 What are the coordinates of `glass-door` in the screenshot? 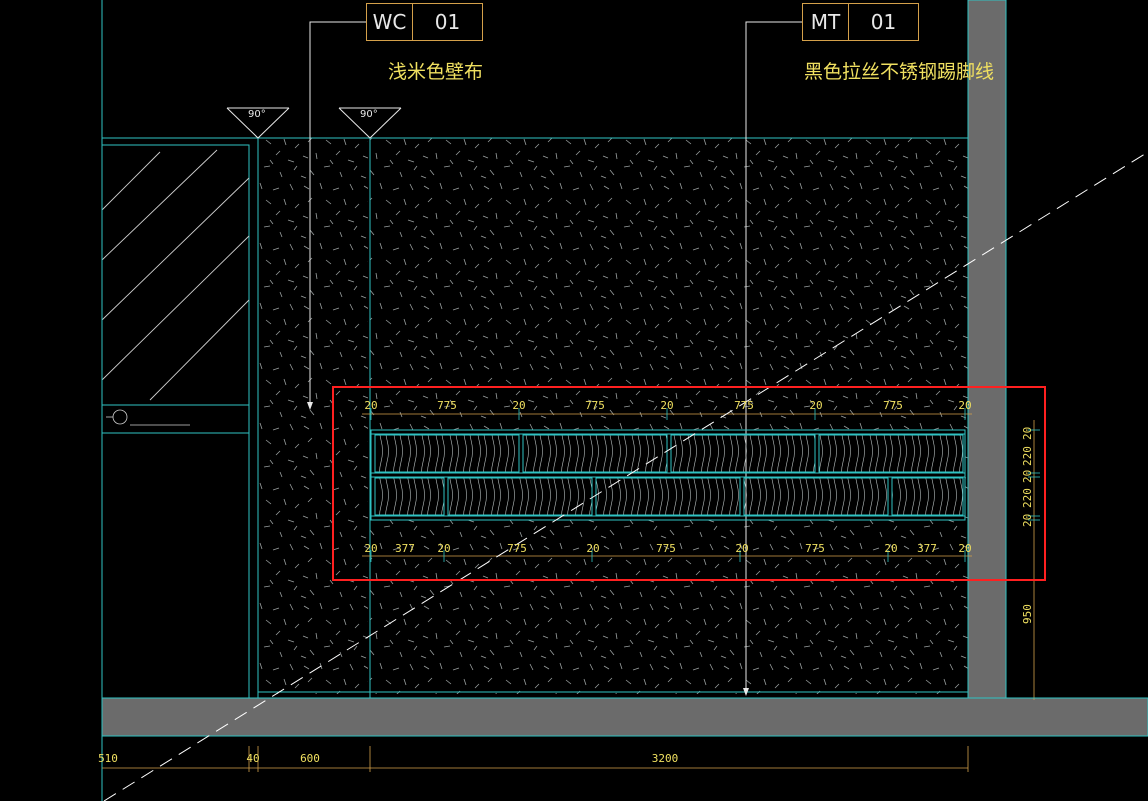 It's located at (175, 421).